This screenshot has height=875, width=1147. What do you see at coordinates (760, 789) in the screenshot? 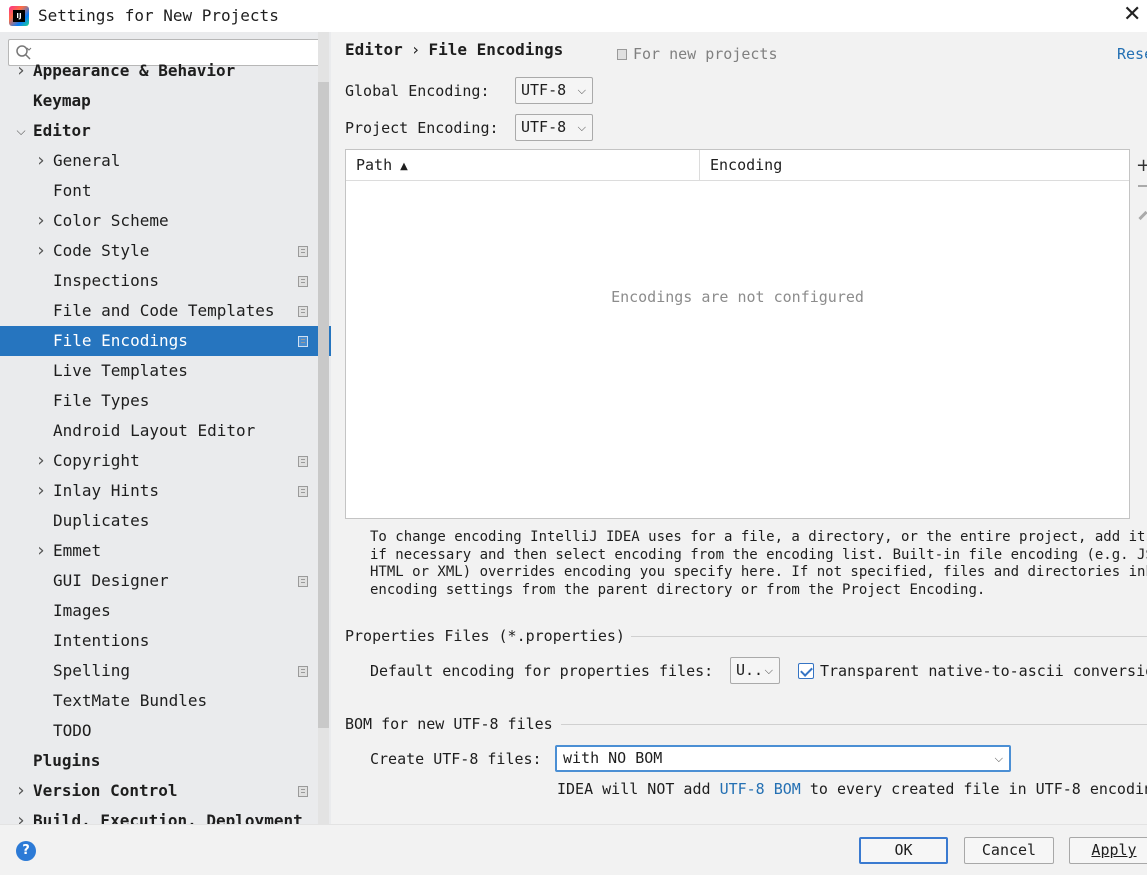
I see `utf8-bom-link: UTF-8 BOM` at bounding box center [760, 789].